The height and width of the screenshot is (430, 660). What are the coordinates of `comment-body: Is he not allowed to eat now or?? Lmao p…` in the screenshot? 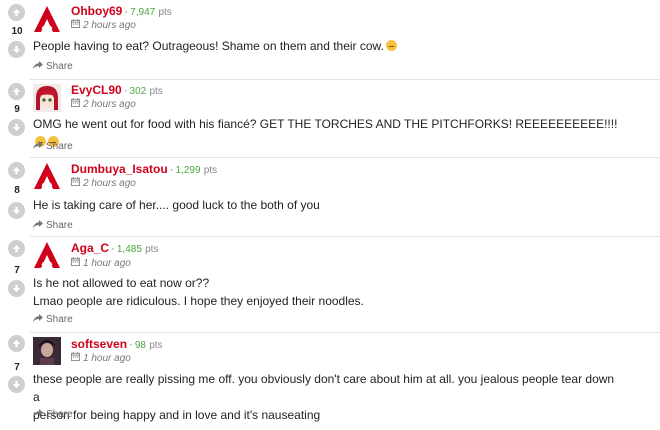 It's located at (328, 292).